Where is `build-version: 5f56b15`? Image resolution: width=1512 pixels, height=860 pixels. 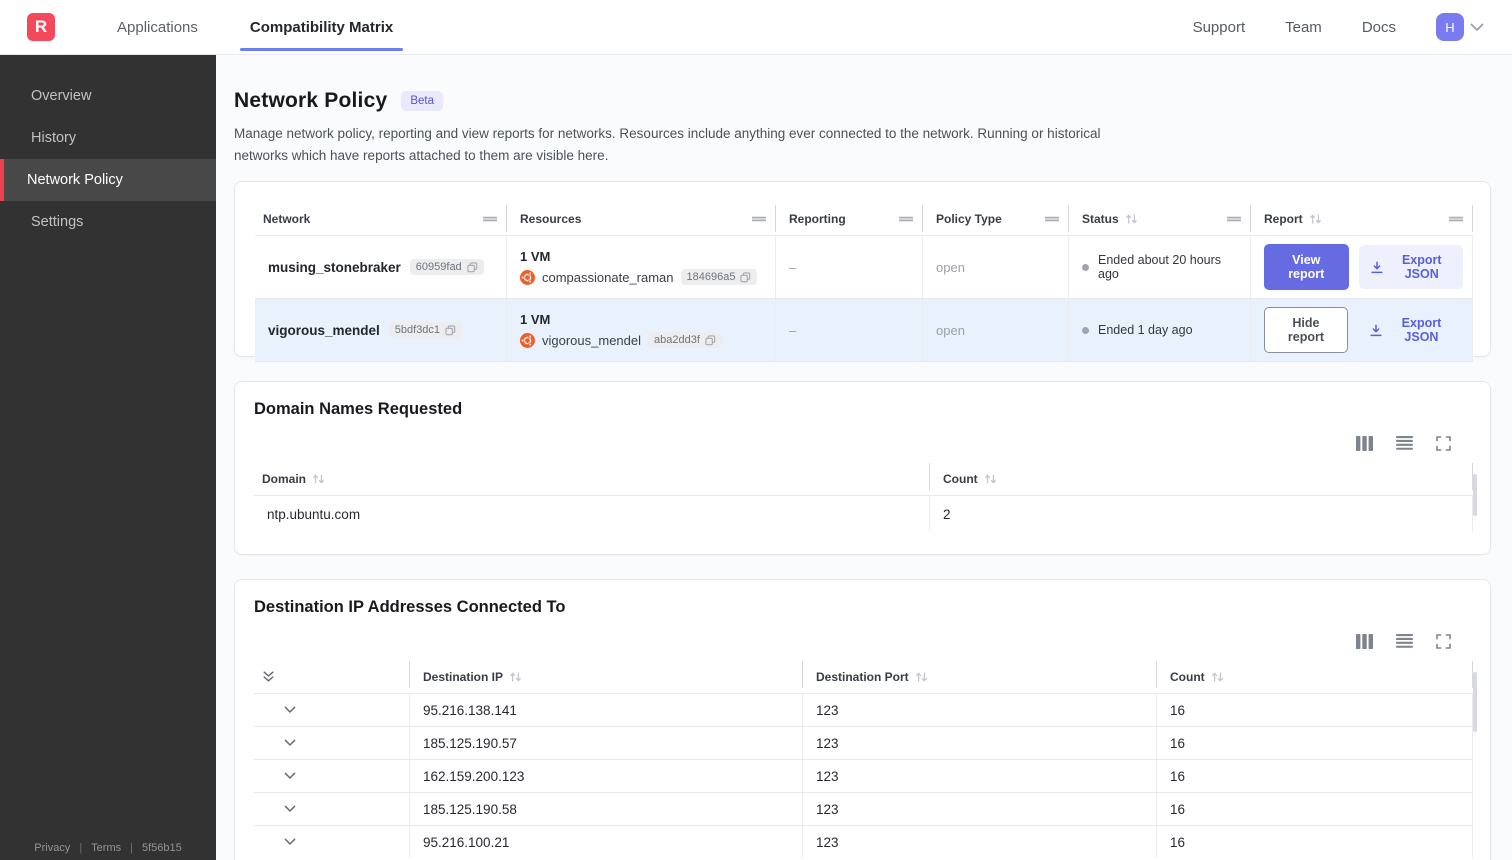 build-version: 5f56b15 is located at coordinates (161, 848).